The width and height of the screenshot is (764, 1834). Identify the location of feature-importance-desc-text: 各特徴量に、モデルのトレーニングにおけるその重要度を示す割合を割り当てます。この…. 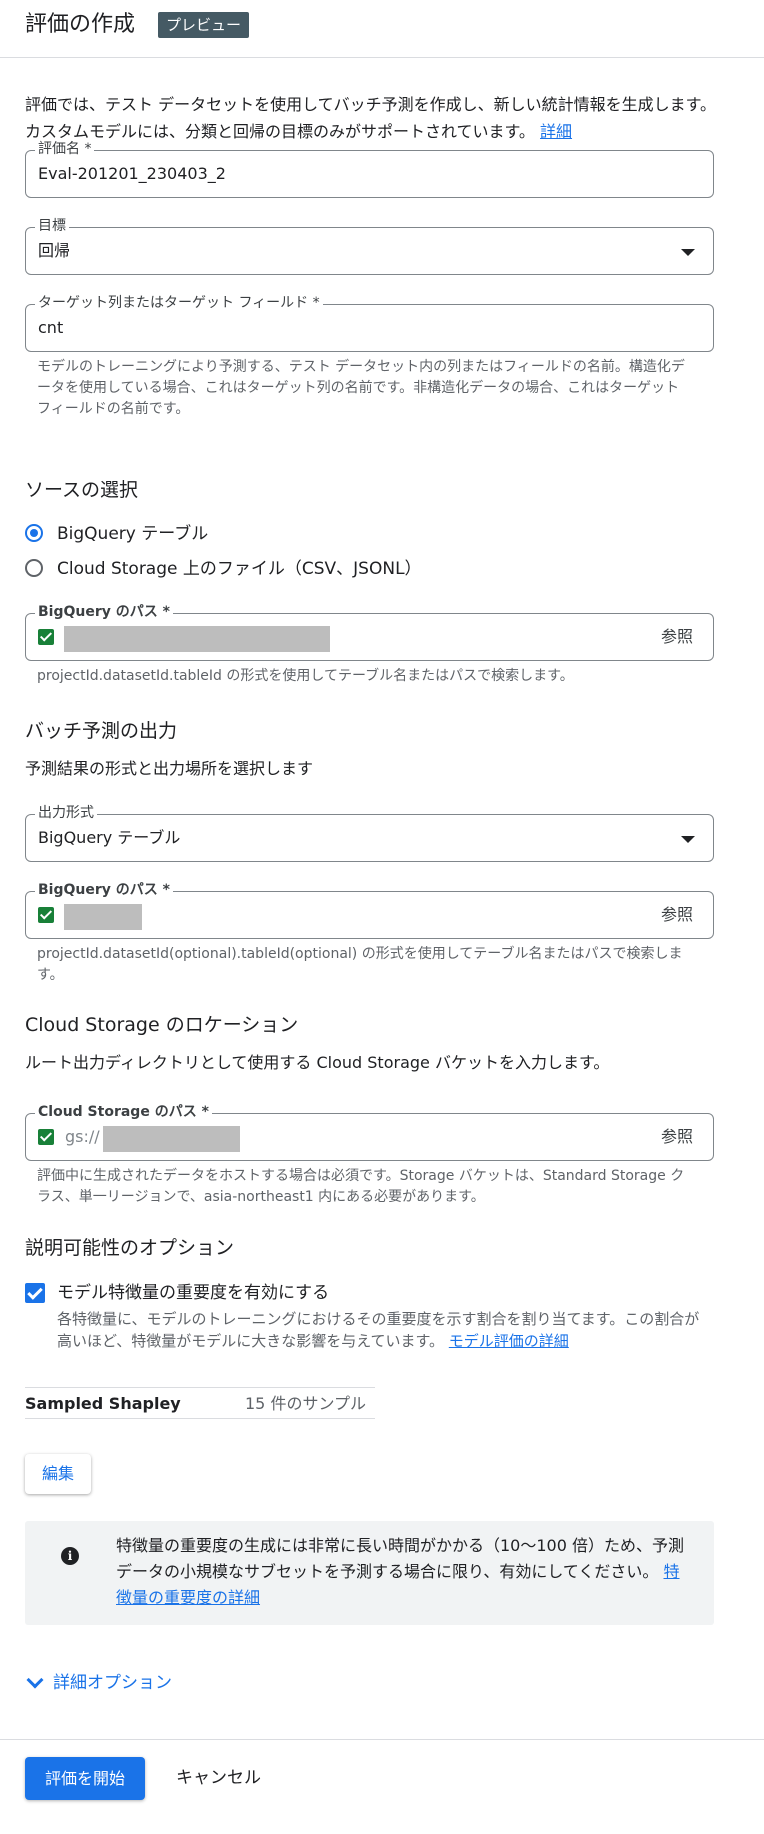
(378, 1330).